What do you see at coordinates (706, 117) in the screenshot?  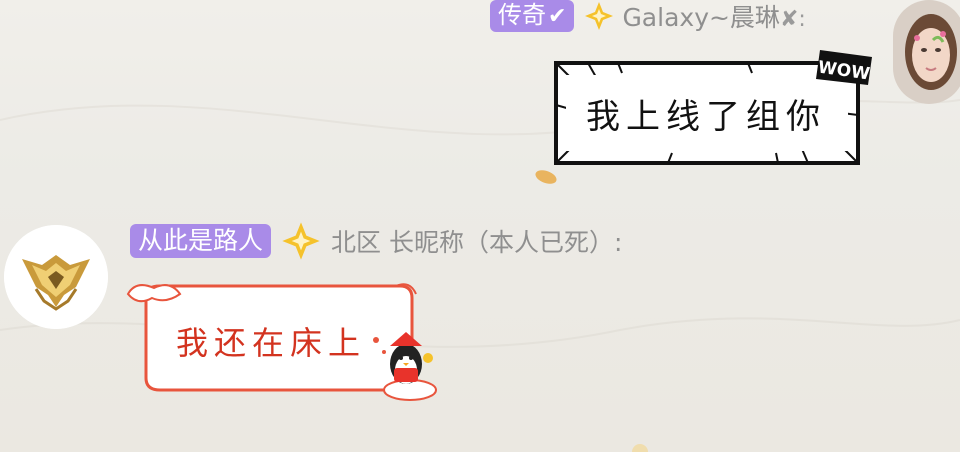 I see `message-text: 我上线了组你` at bounding box center [706, 117].